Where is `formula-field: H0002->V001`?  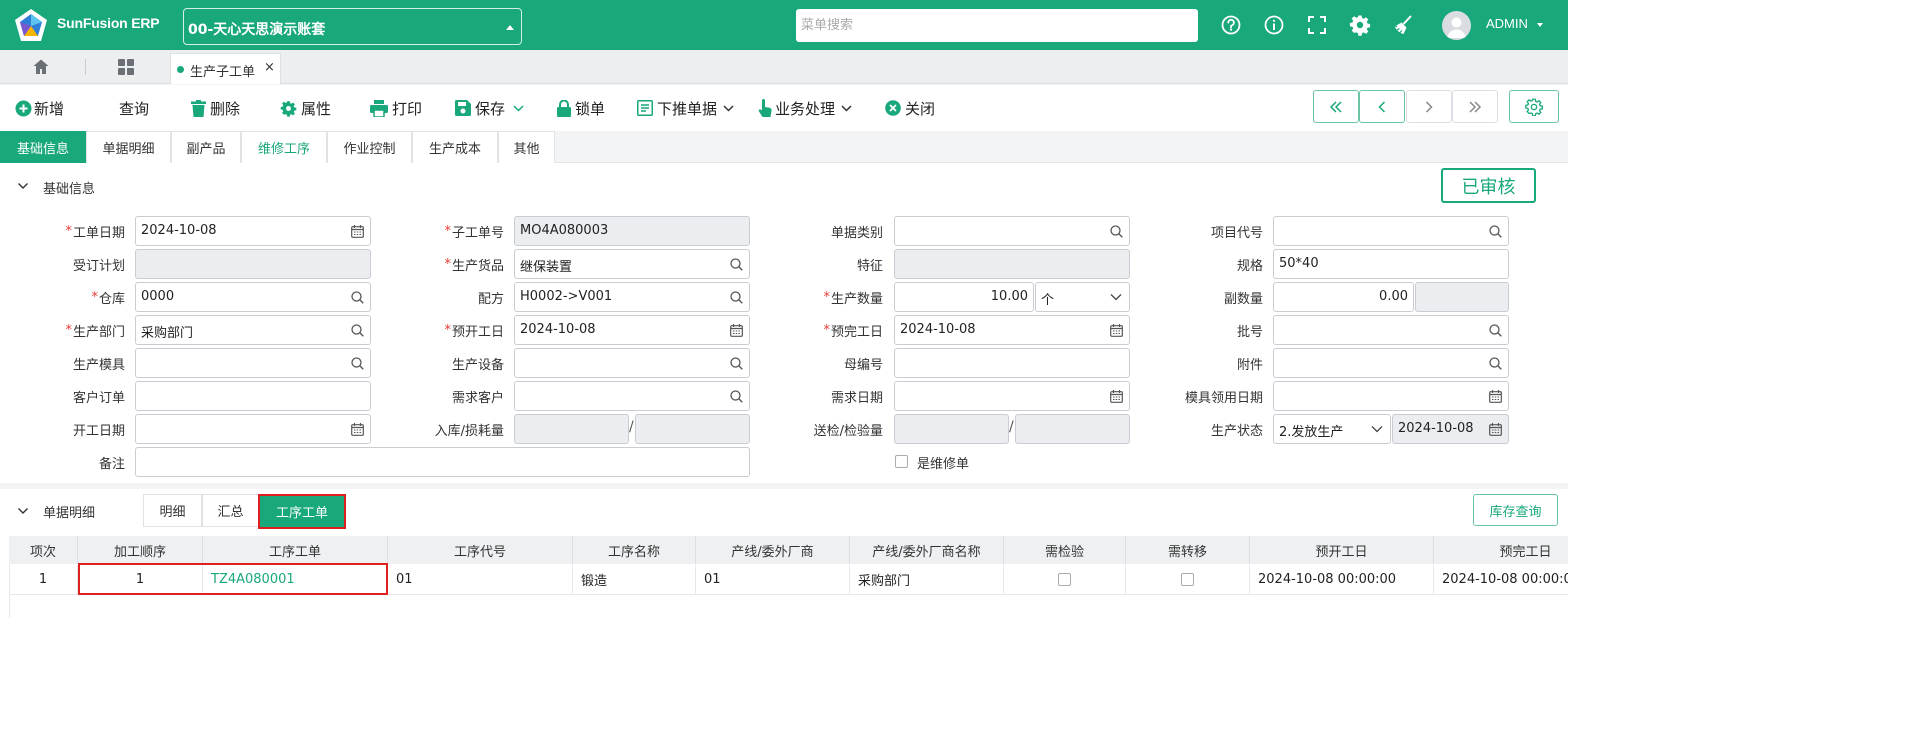 formula-field: H0002->V001 is located at coordinates (632, 297).